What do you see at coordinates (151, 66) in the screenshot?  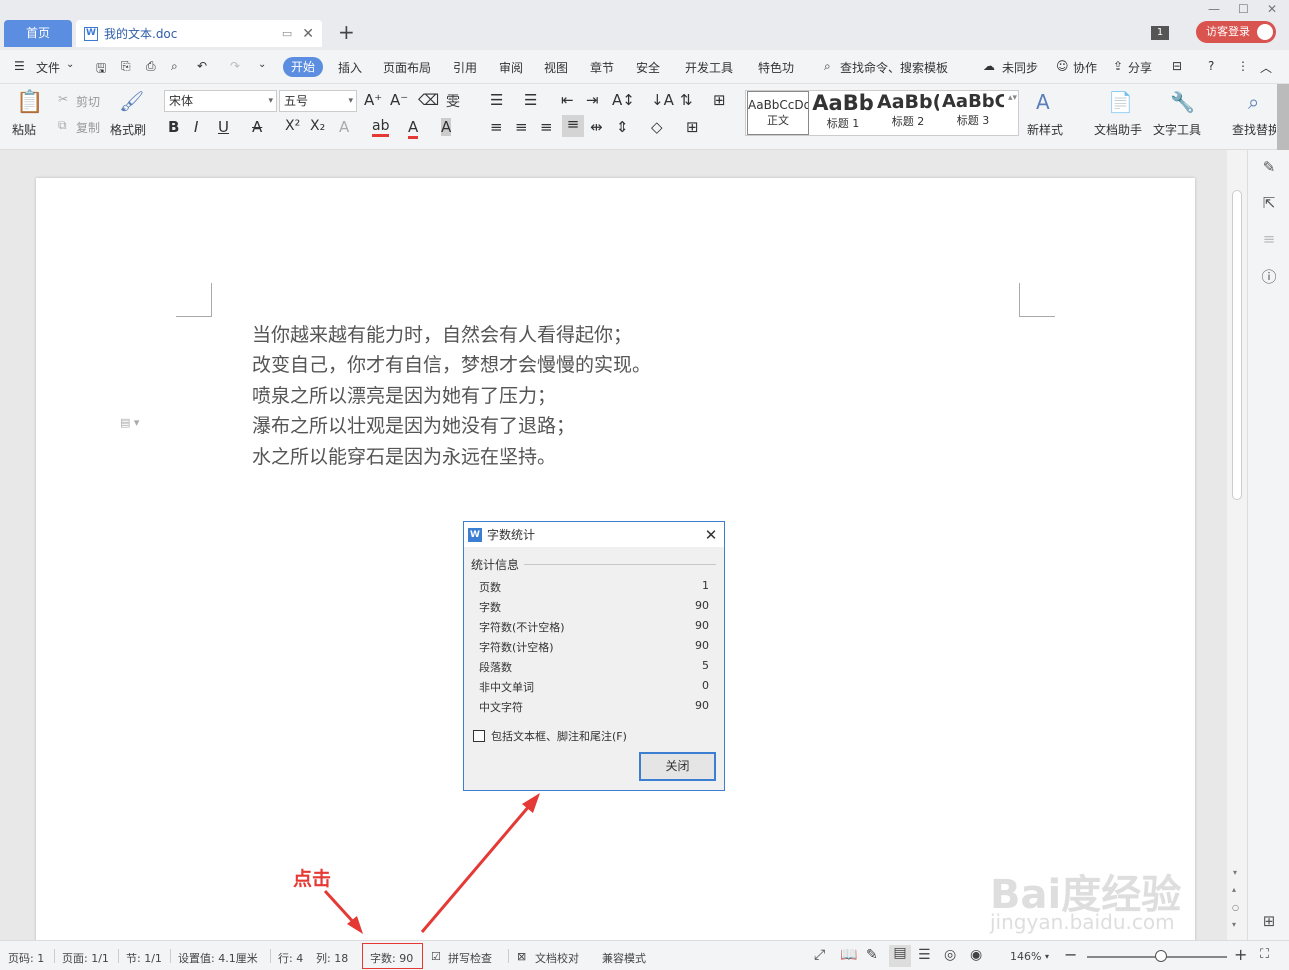 I see `print-icon: ⎙` at bounding box center [151, 66].